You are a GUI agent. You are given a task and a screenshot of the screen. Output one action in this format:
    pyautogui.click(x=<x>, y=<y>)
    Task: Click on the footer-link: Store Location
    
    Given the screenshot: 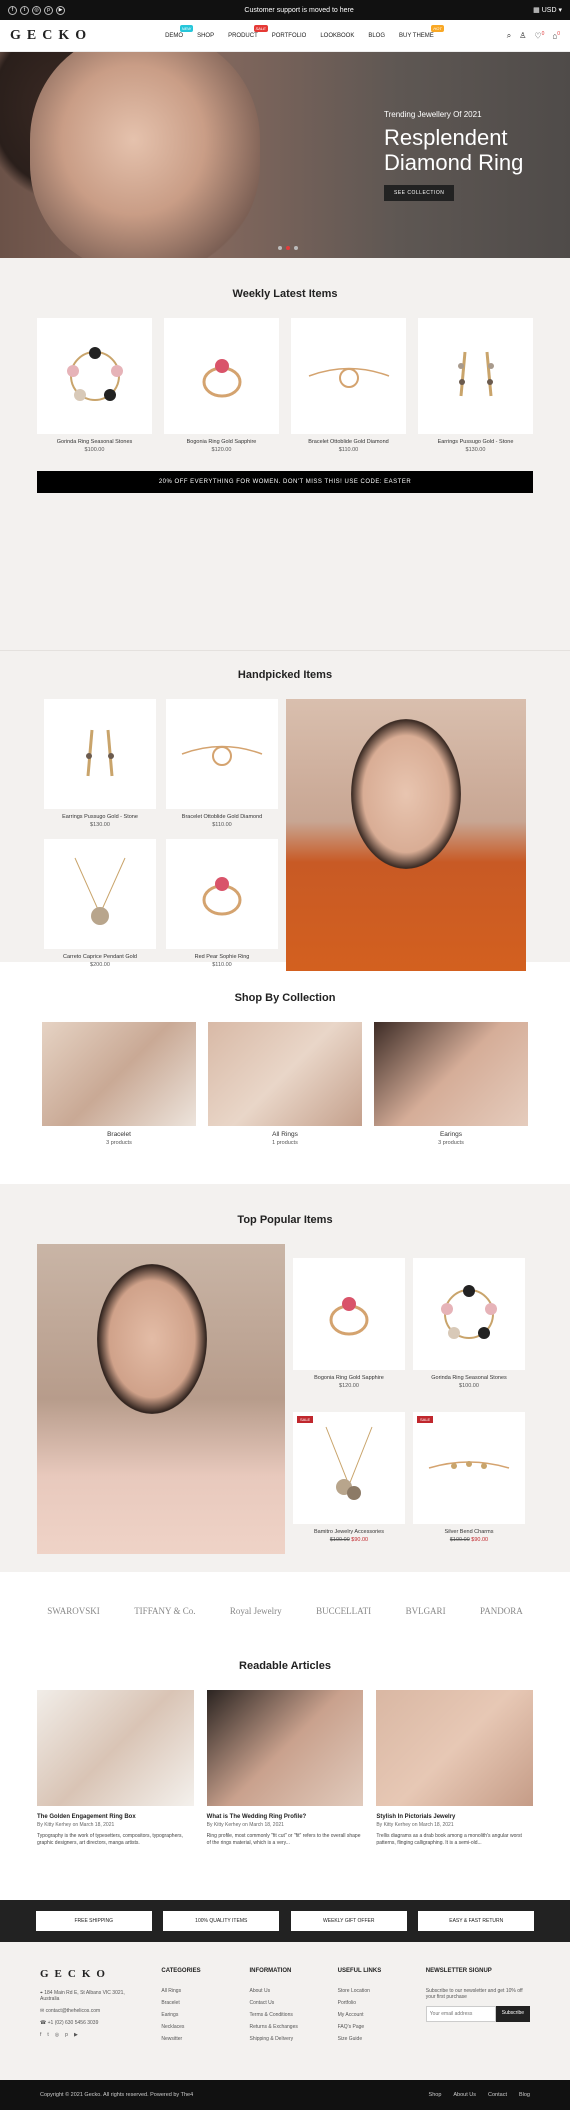 What is the action you would take?
    pyautogui.click(x=367, y=1991)
    